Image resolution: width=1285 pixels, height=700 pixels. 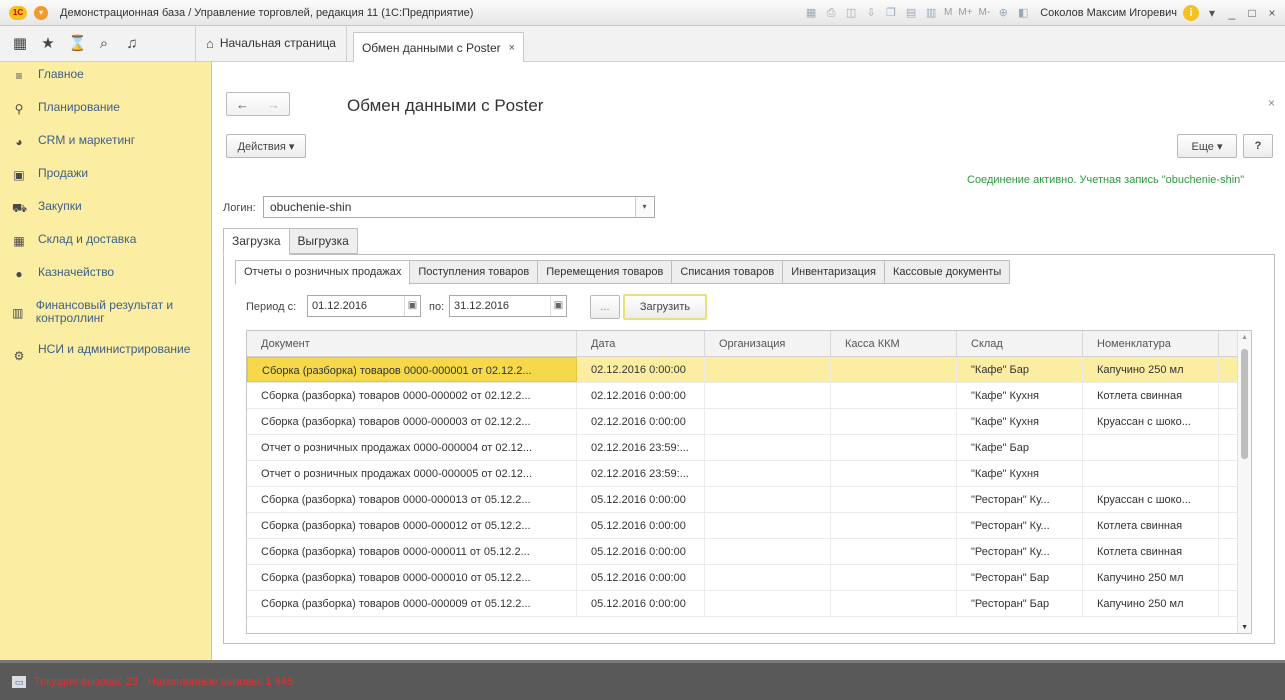 What do you see at coordinates (911, 13) in the screenshot?
I see `calculator-icon: ▤` at bounding box center [911, 13].